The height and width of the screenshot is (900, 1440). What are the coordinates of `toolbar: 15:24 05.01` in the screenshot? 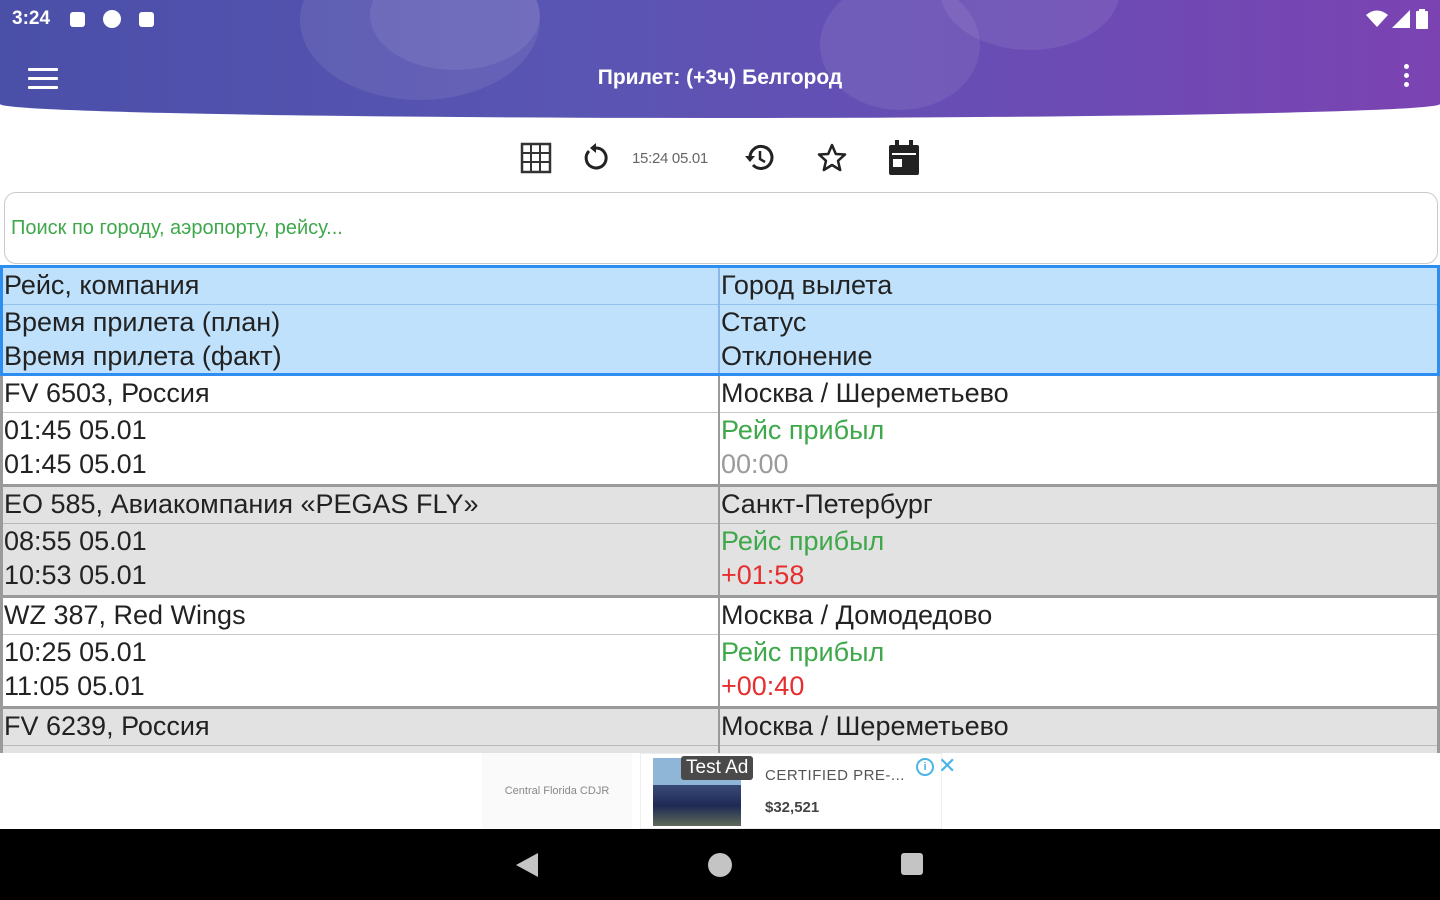 It's located at (720, 158).